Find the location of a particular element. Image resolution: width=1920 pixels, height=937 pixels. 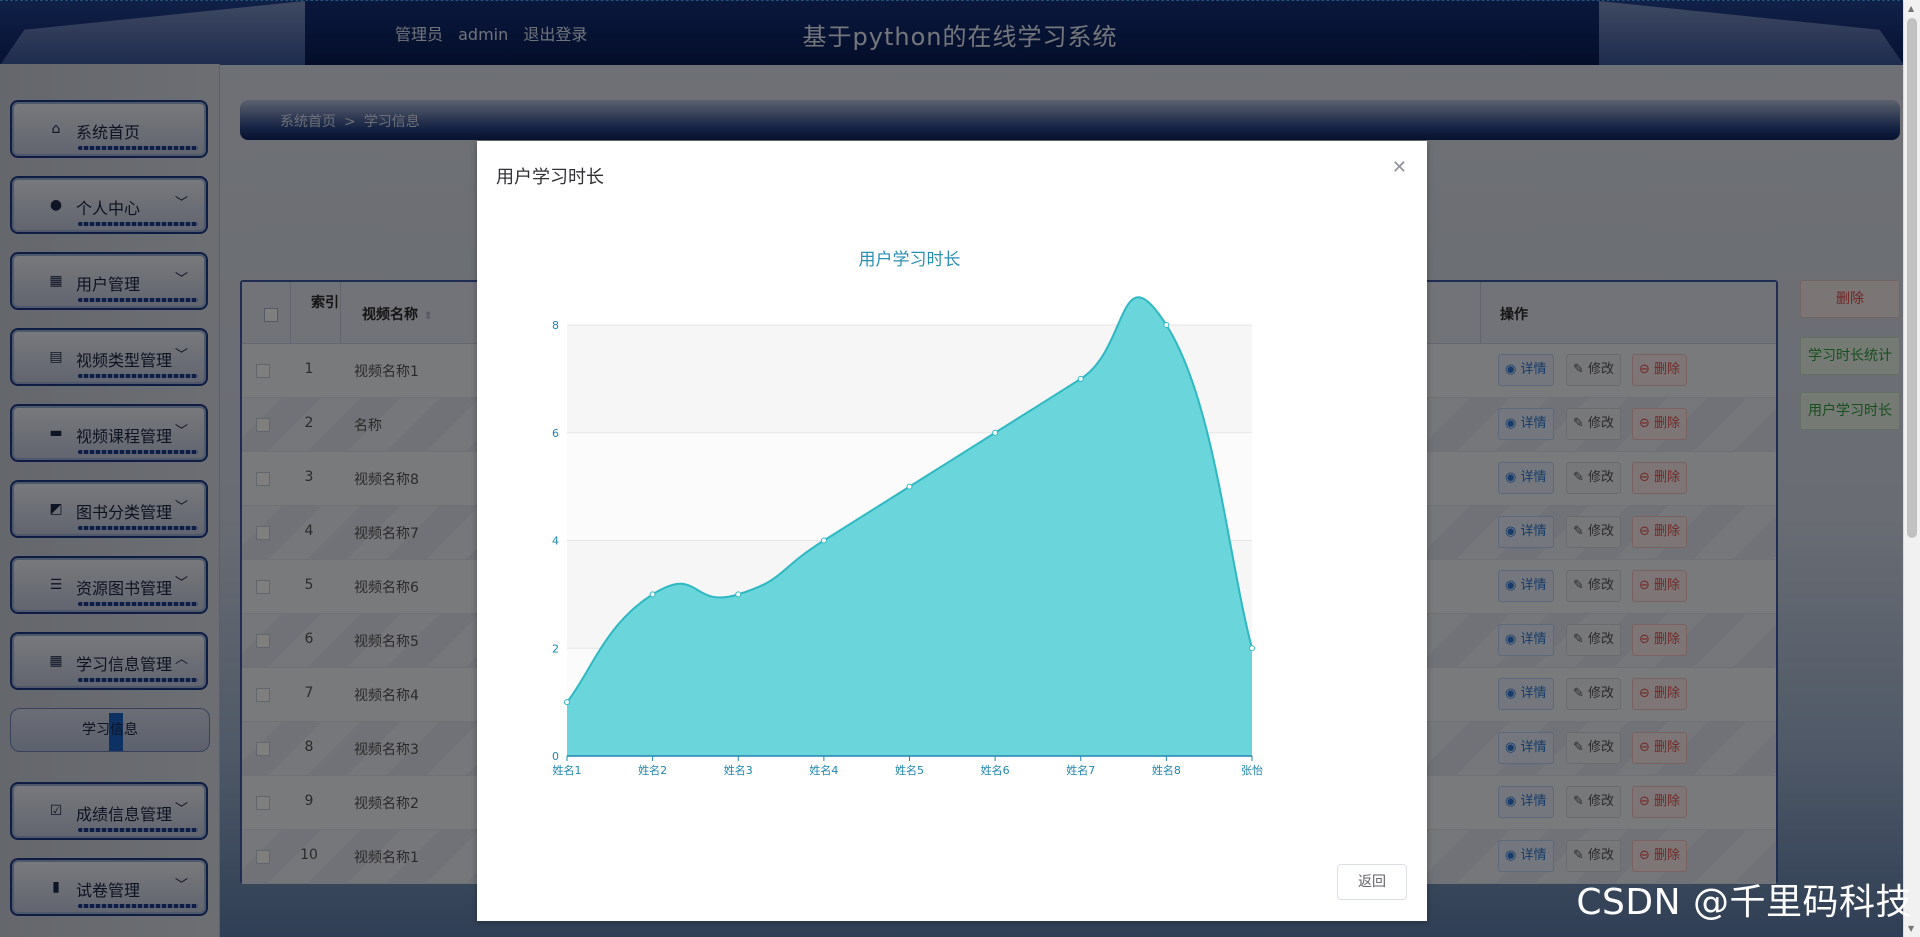

close-icon: ✕ is located at coordinates (1399, 167).